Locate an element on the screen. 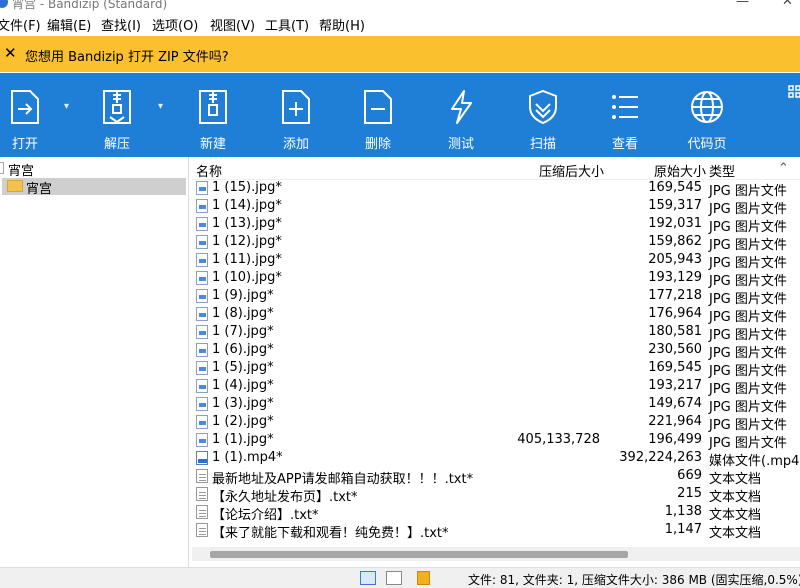  file-name: 1 (8).jpg* is located at coordinates (243, 313).